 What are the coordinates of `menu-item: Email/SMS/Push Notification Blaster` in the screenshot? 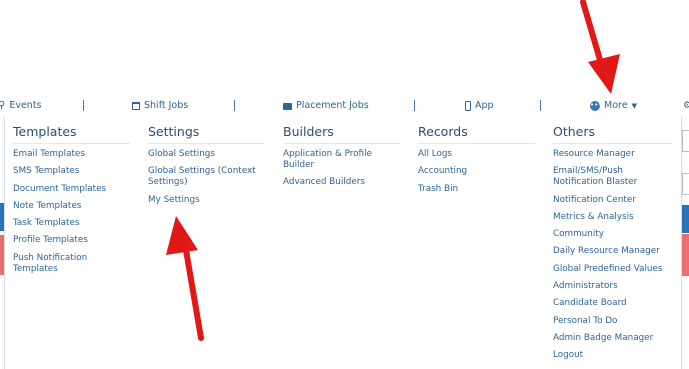 It's located at (609, 177).